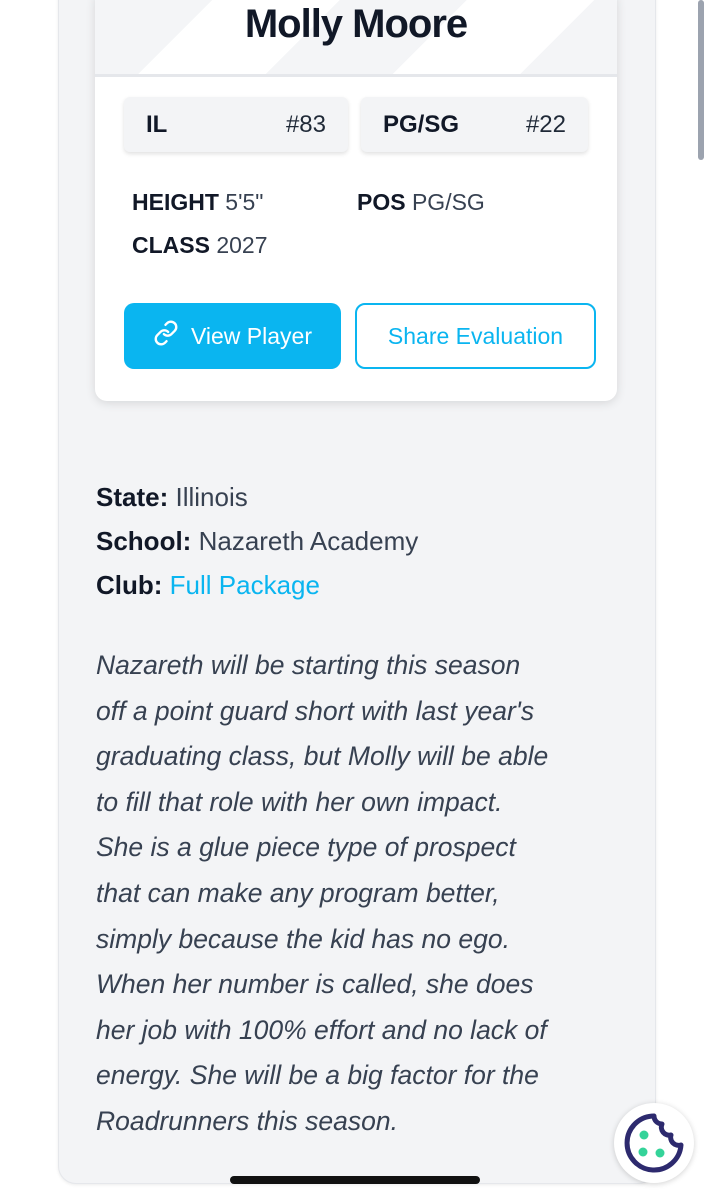  What do you see at coordinates (701, 80) in the screenshot?
I see `scrollbar-thumb` at bounding box center [701, 80].